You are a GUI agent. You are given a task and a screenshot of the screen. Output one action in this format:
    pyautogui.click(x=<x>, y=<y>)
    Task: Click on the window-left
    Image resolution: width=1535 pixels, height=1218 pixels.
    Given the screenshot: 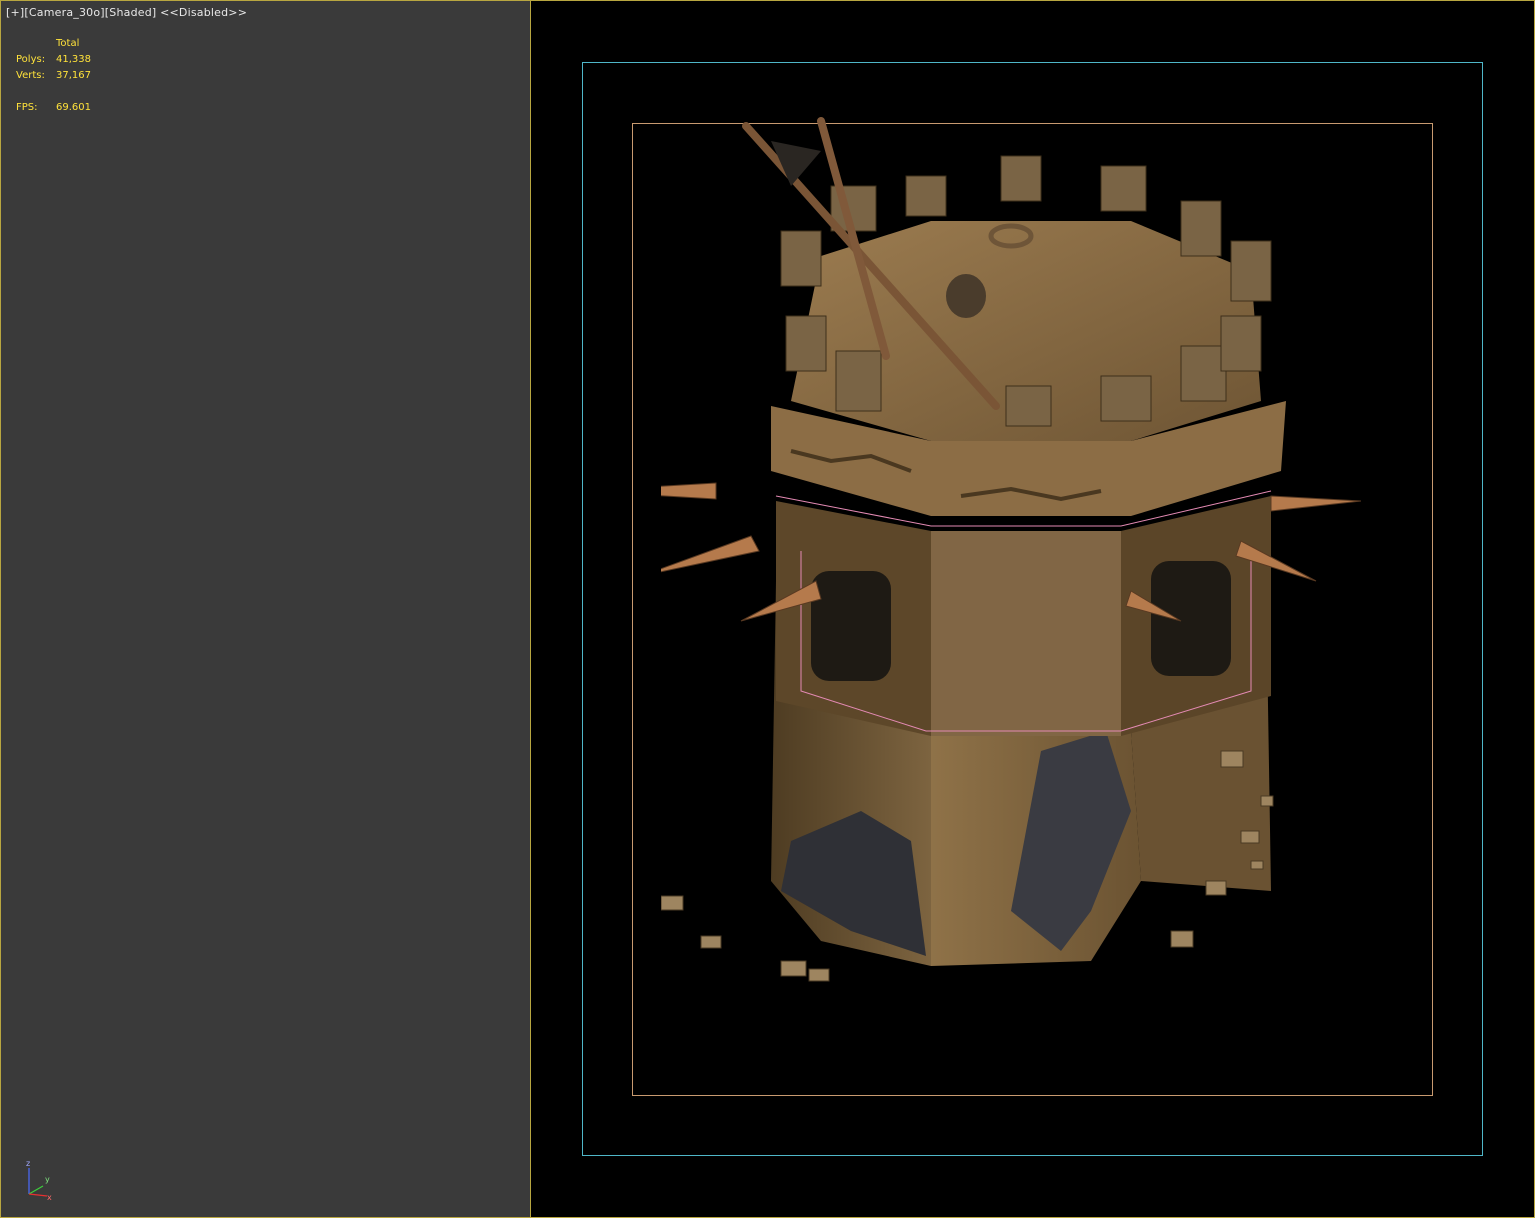 What is the action you would take?
    pyautogui.click(x=851, y=626)
    